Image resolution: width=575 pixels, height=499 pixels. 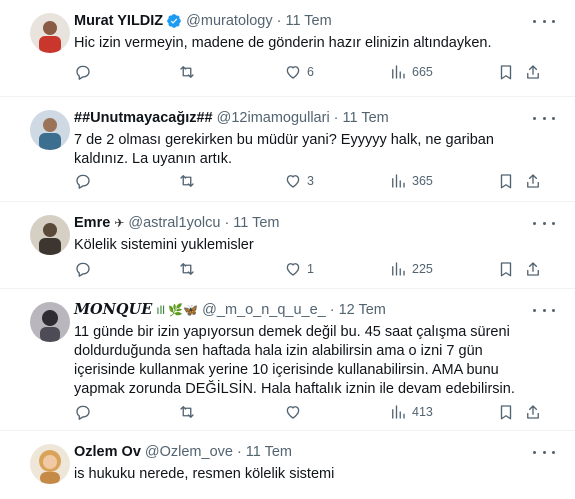 I want to click on views-button: 665, so click(x=411, y=72).